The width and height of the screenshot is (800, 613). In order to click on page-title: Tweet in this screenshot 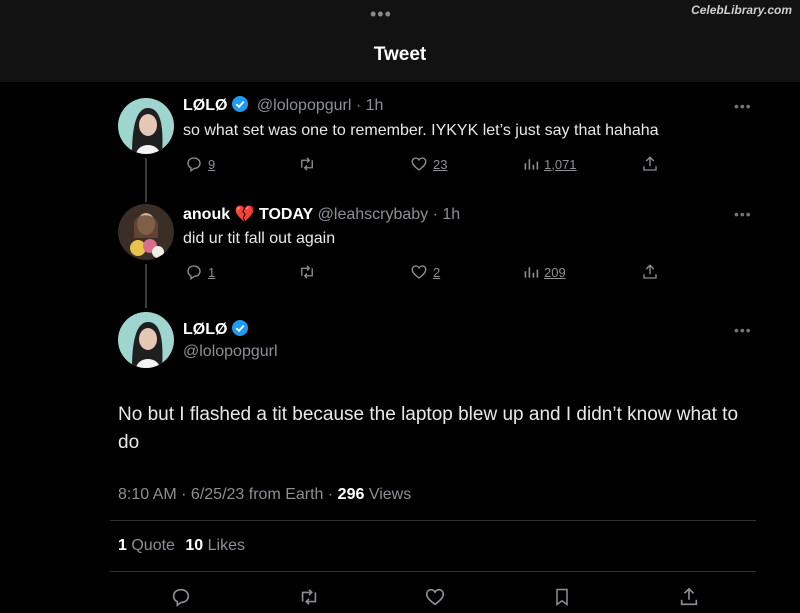, I will do `click(400, 54)`.